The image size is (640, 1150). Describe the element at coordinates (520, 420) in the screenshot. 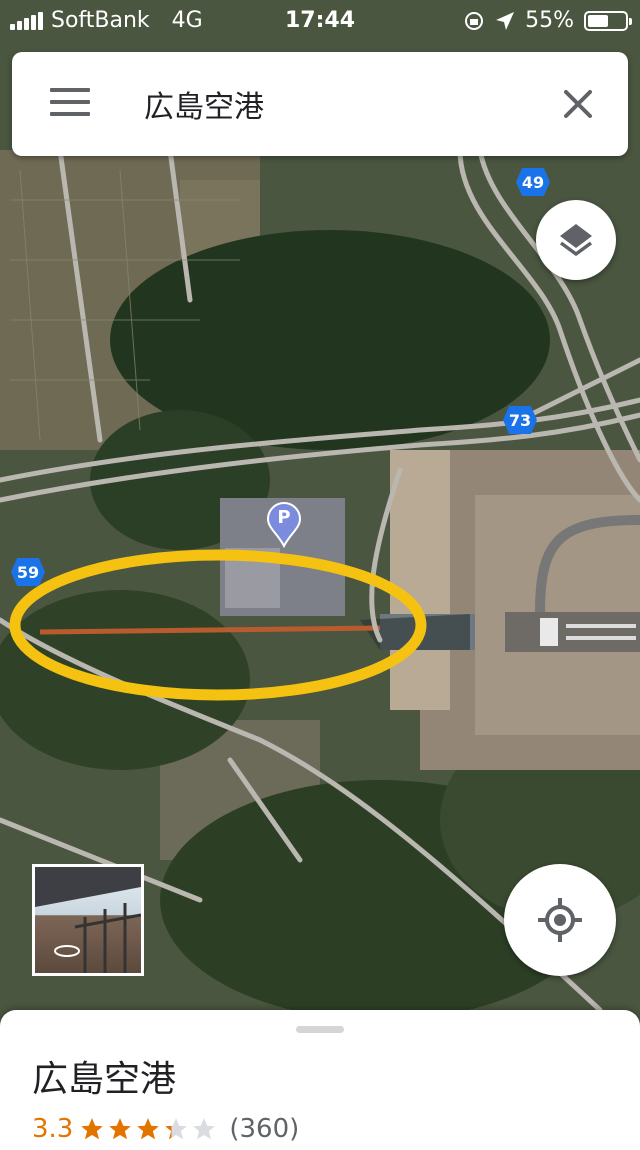

I see `route-badge-73: 73` at that location.